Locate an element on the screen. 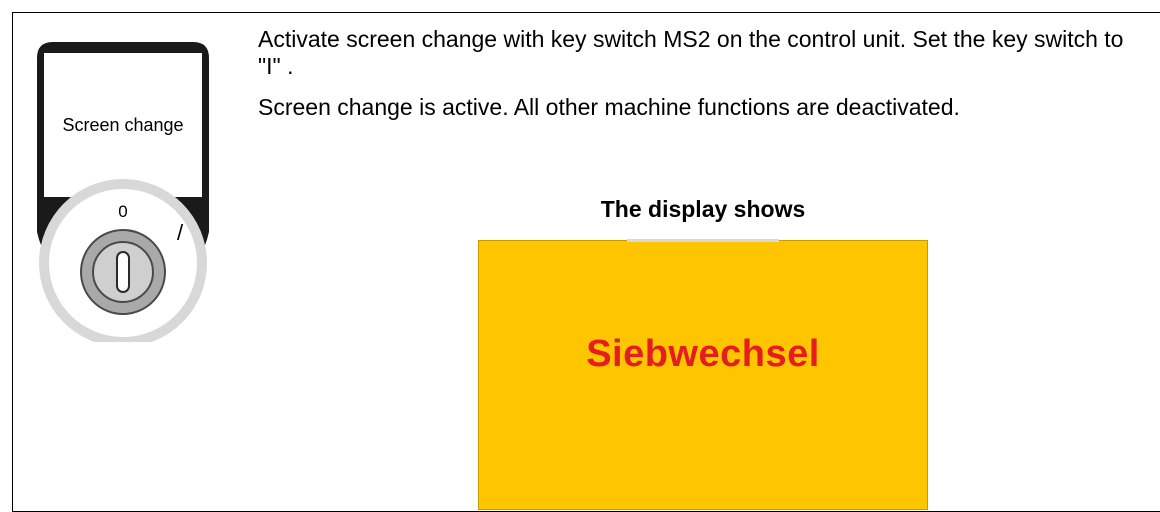 The image size is (1160, 512). key-switch-panel: Screen change 0 / is located at coordinates (123, 192).